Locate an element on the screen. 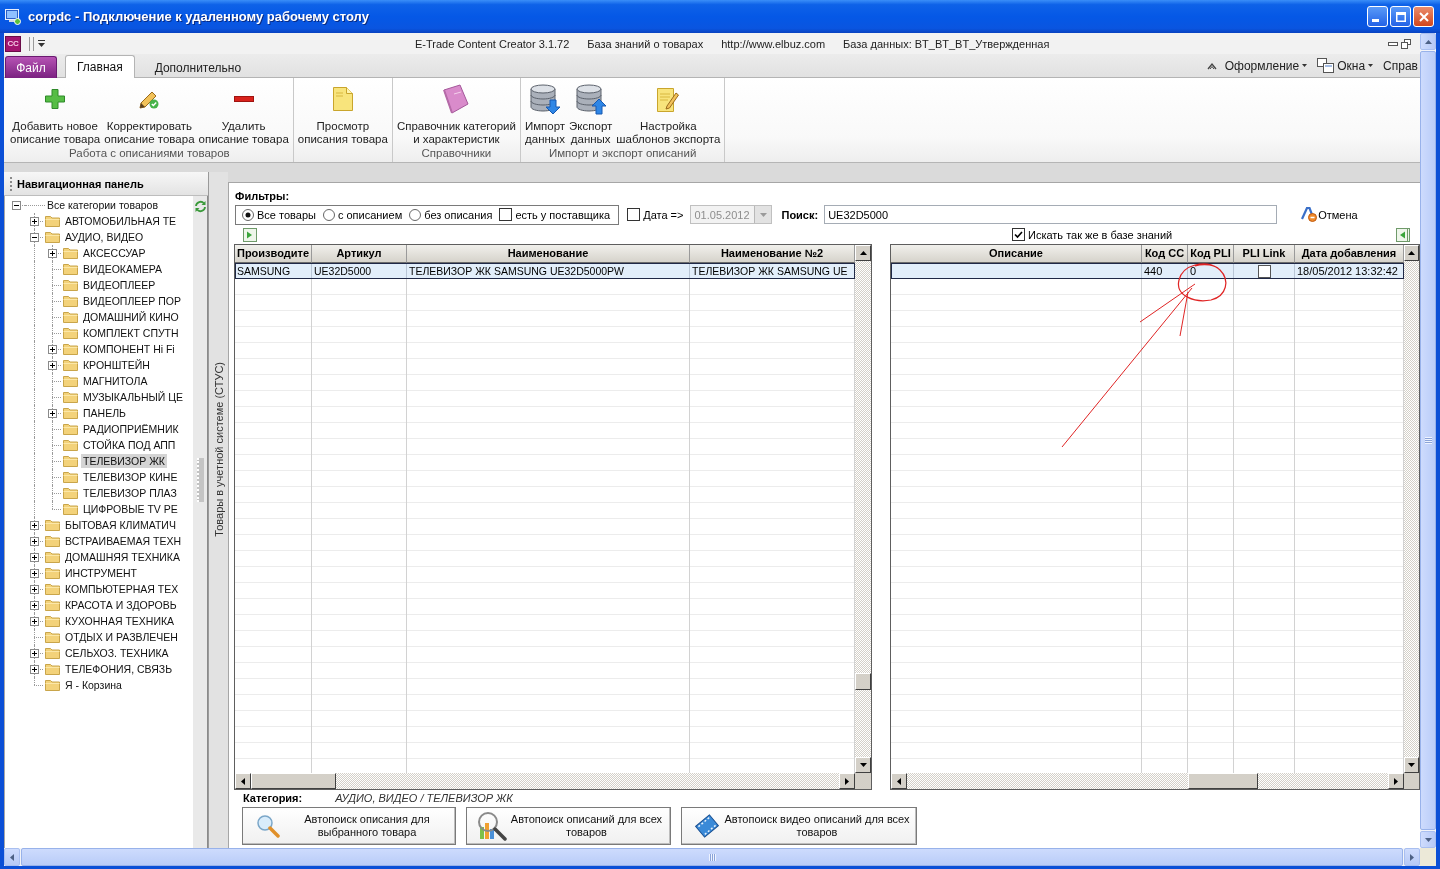 This screenshot has width=1440, height=869. tree-item: КОМПОНЕНТ Hi Fi is located at coordinates (129, 349).